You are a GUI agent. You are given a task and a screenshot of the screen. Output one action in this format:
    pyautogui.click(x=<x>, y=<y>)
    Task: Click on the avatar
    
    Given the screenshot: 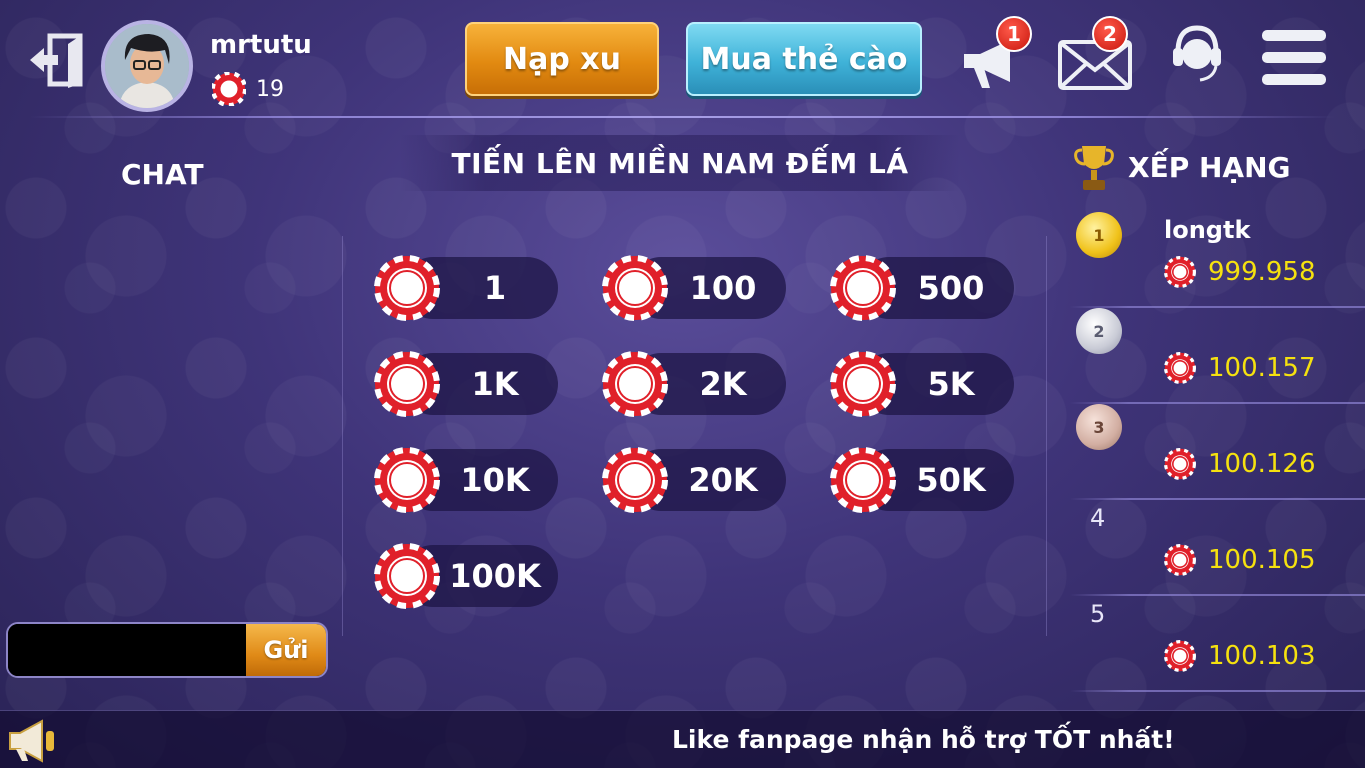 What is the action you would take?
    pyautogui.click(x=147, y=66)
    